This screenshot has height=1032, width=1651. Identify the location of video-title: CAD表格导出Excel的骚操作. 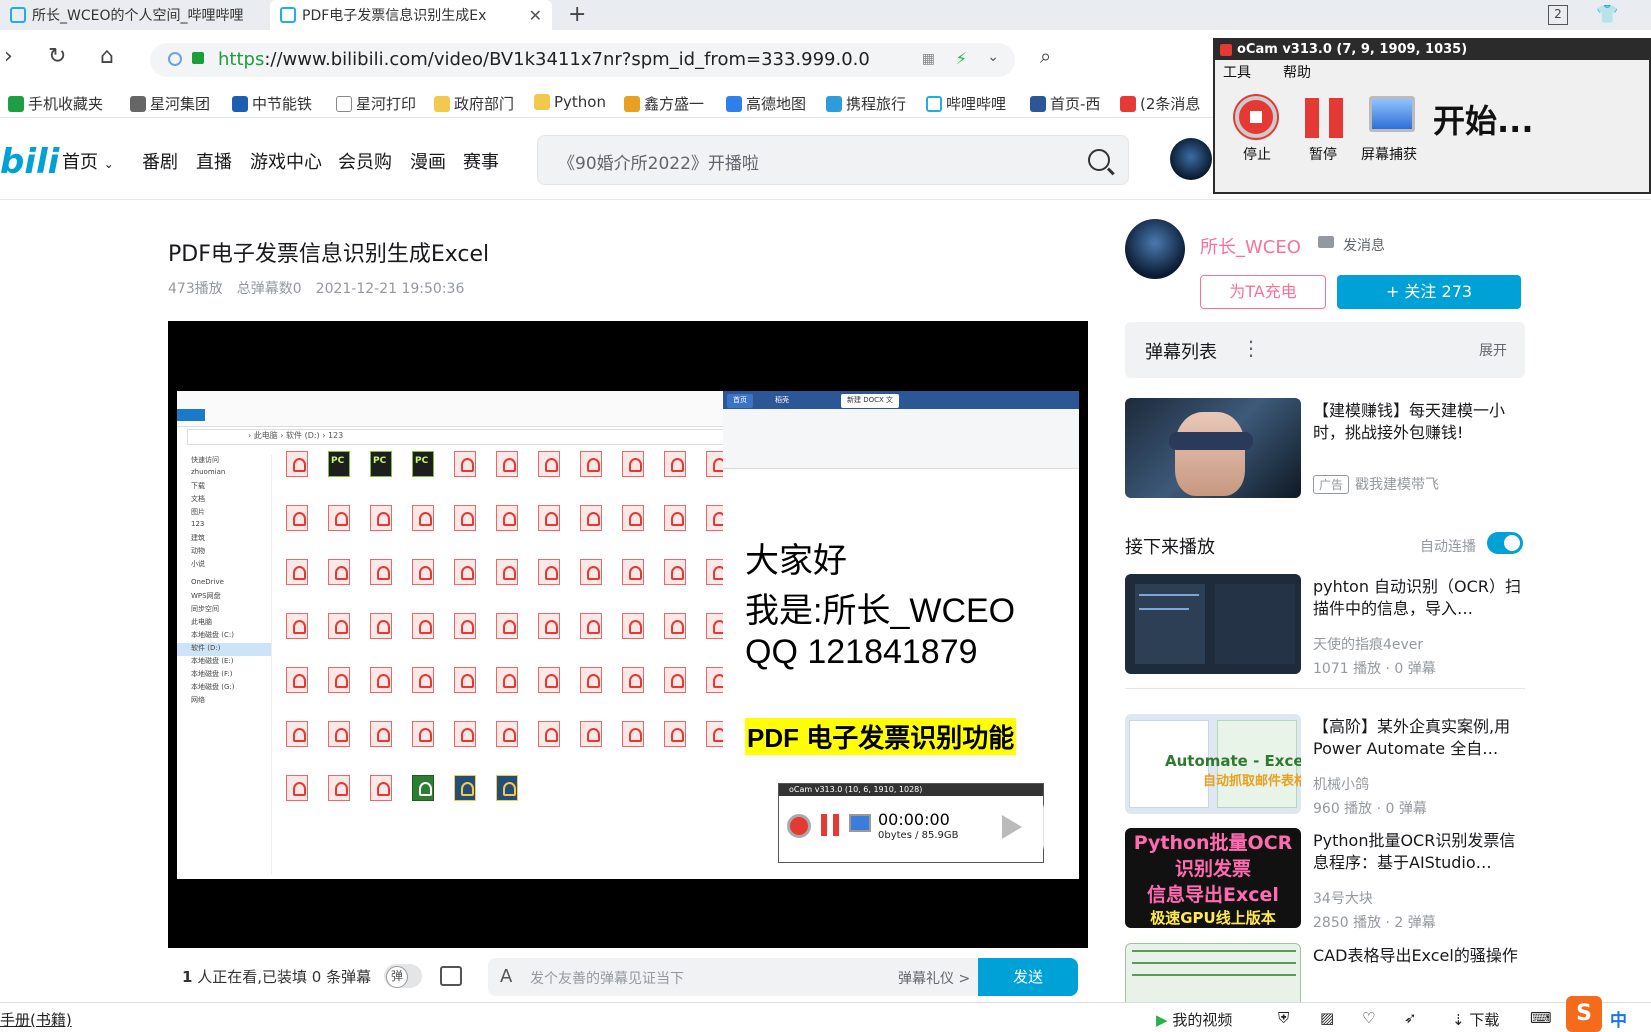
(1419, 956).